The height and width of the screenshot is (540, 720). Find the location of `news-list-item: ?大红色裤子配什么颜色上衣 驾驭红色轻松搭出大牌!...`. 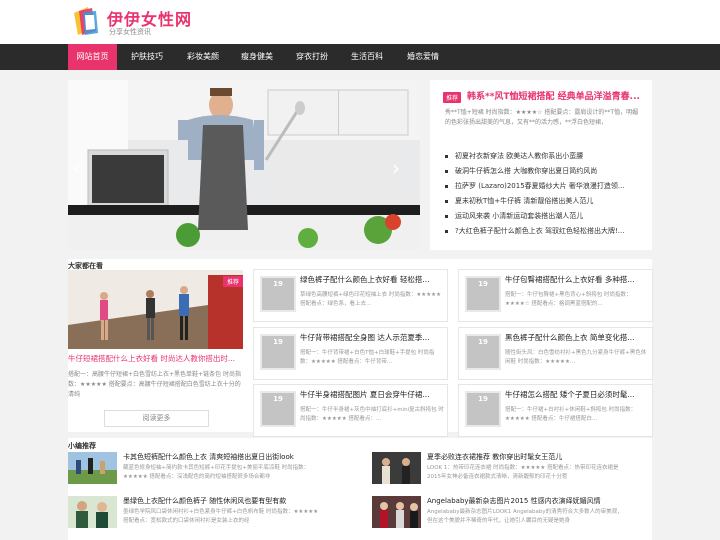

news-list-item: ?大红色裤子配什么颜色上衣 驾驭红色轻松搭出大牌!... is located at coordinates (545, 231).